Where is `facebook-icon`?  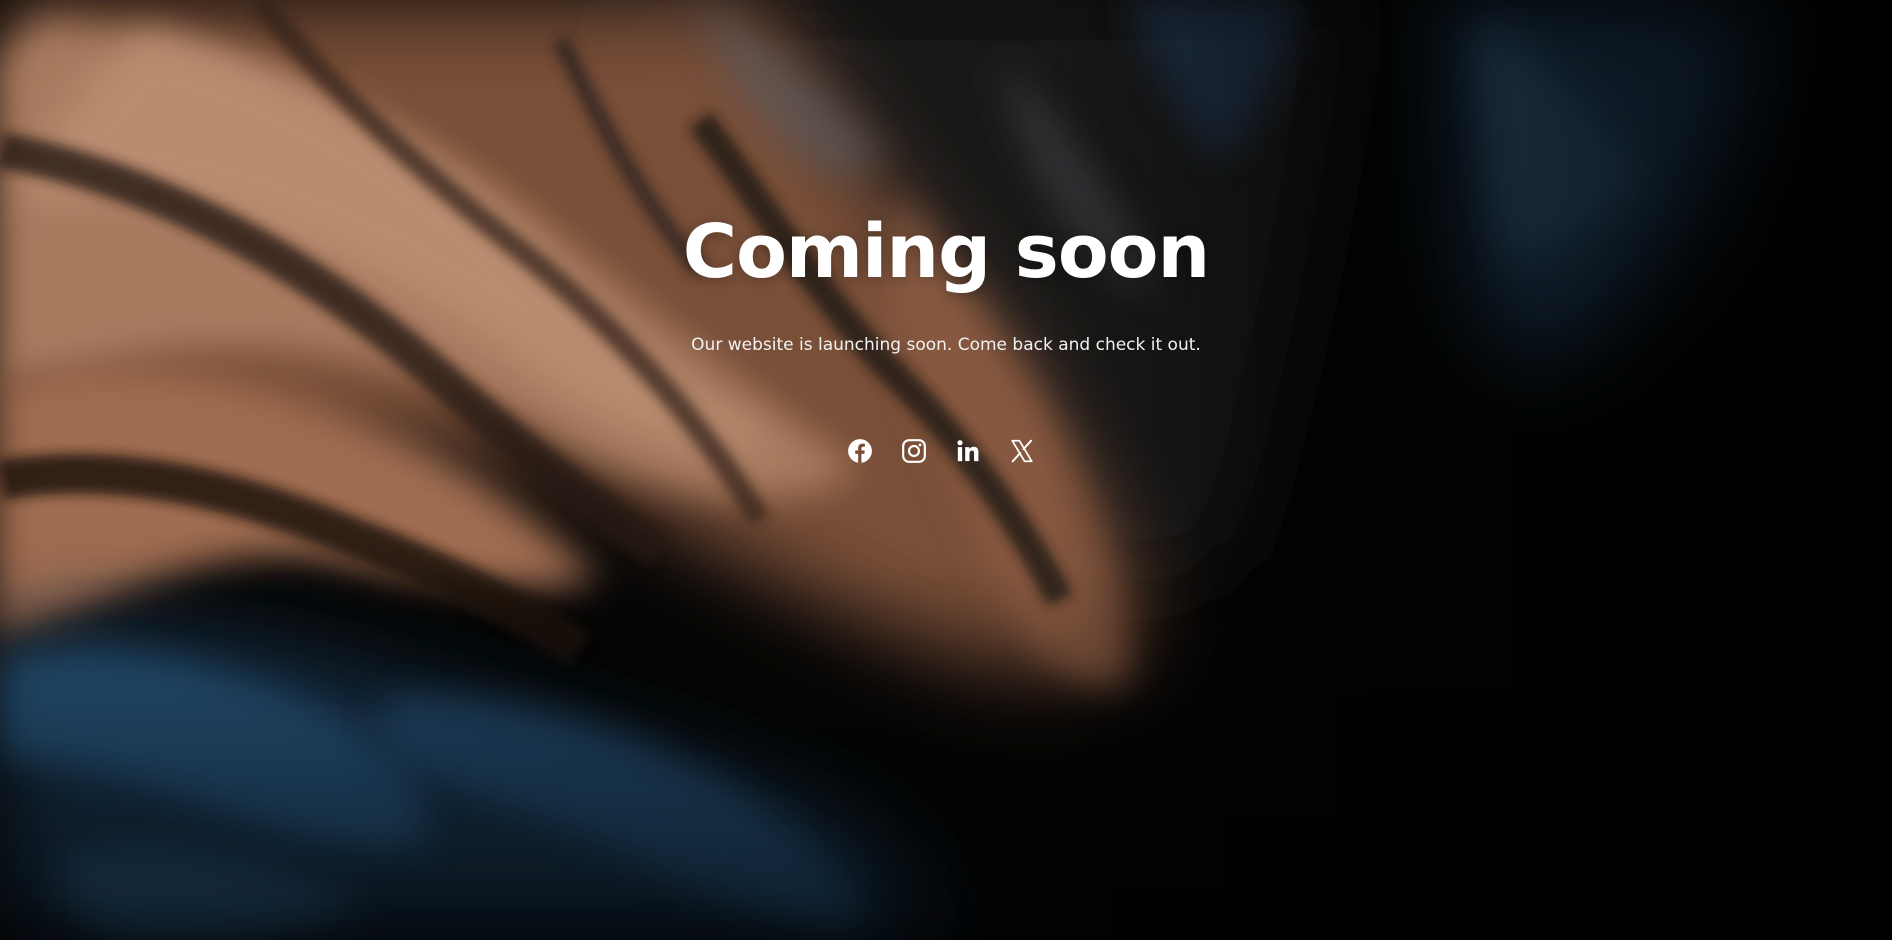 facebook-icon is located at coordinates (860, 451).